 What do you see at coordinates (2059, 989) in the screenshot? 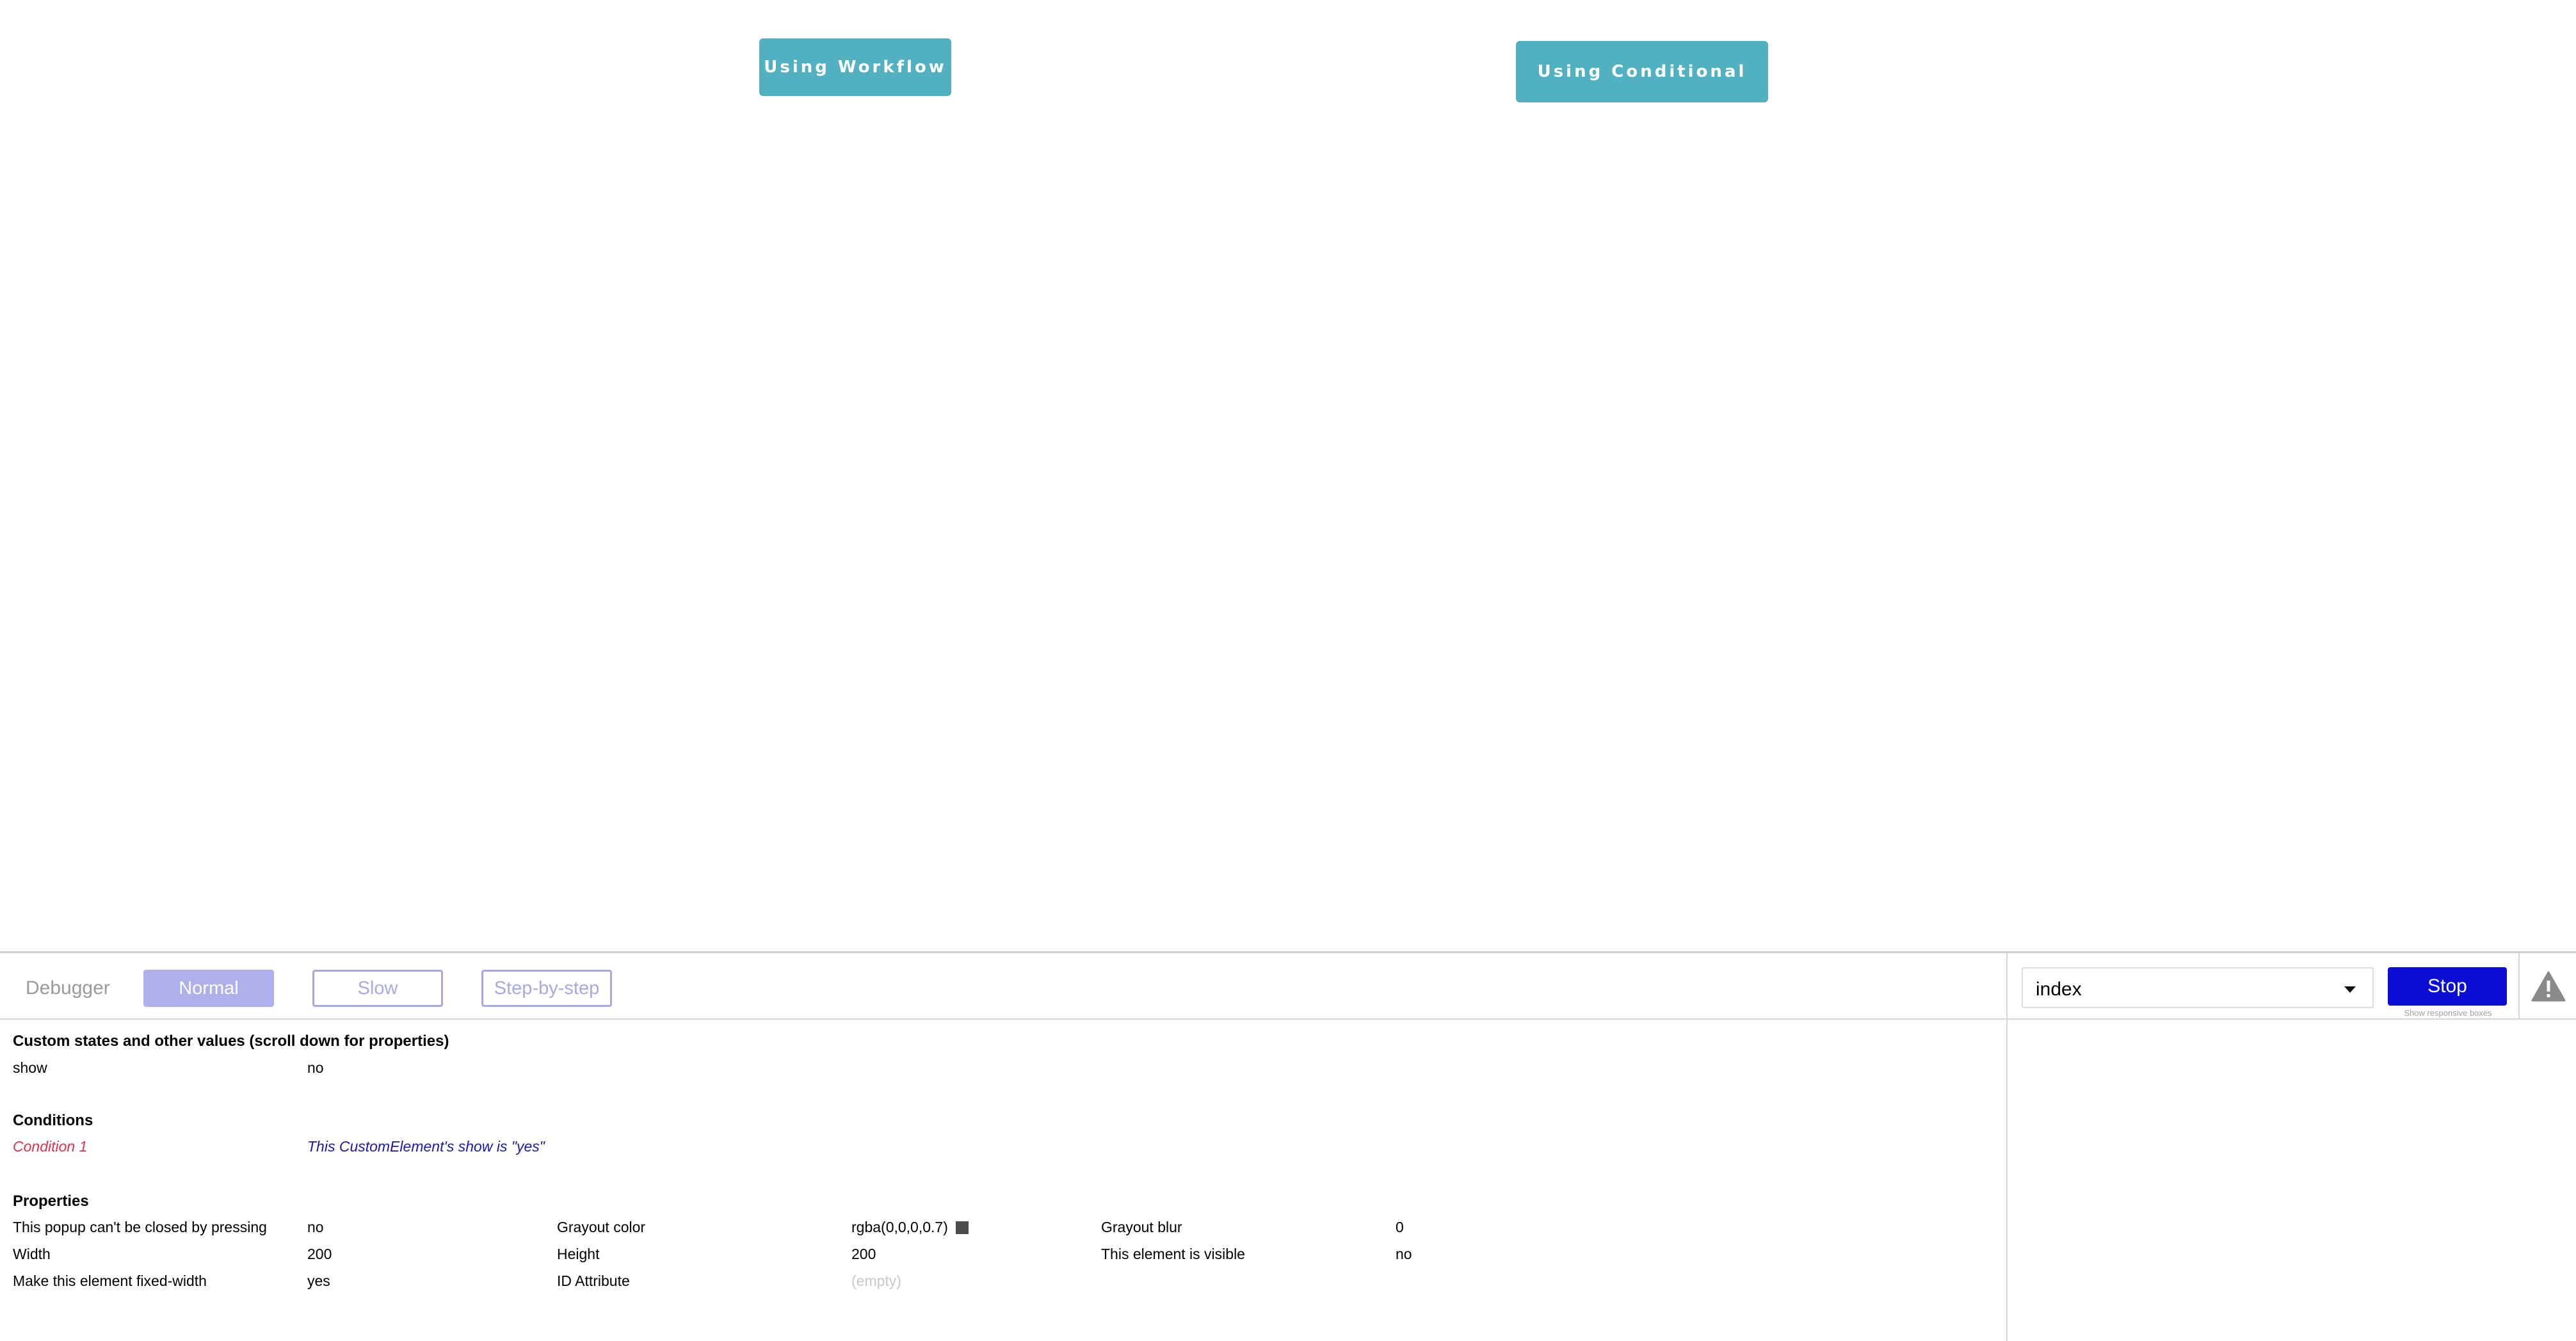
I see `page-select-value: index` at bounding box center [2059, 989].